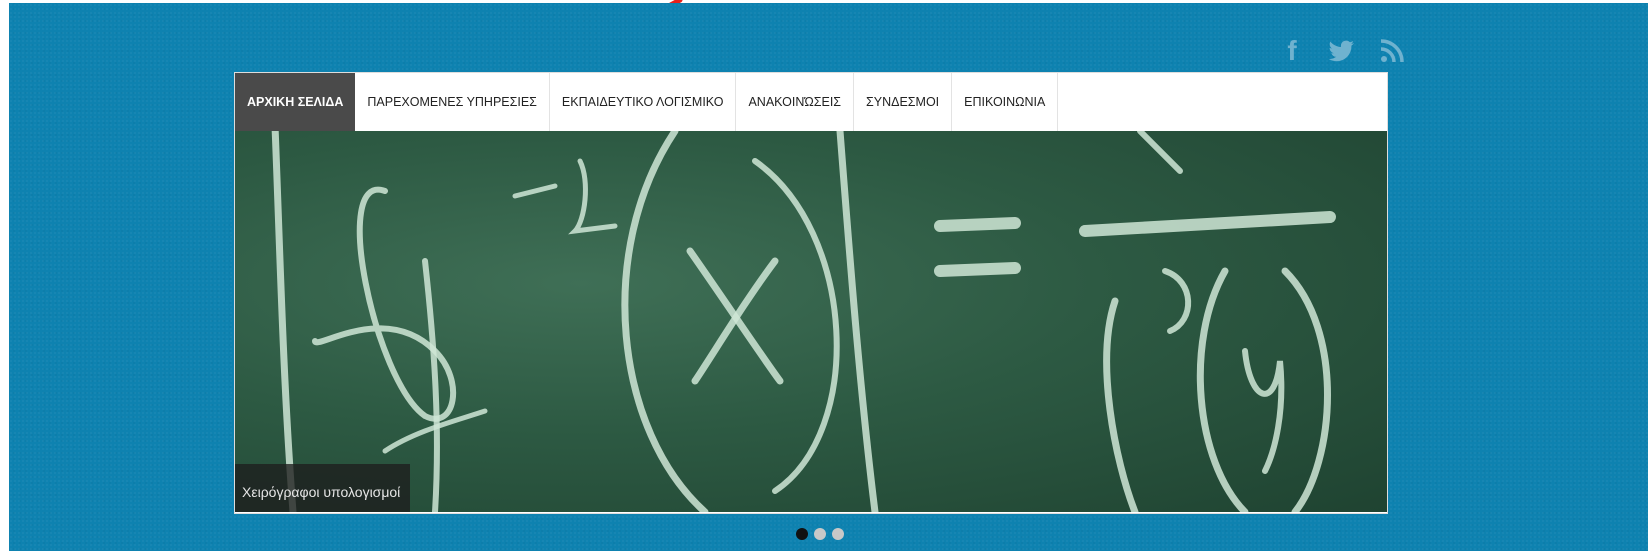 The image size is (1648, 551). I want to click on twitter-icon, so click(1342, 51).